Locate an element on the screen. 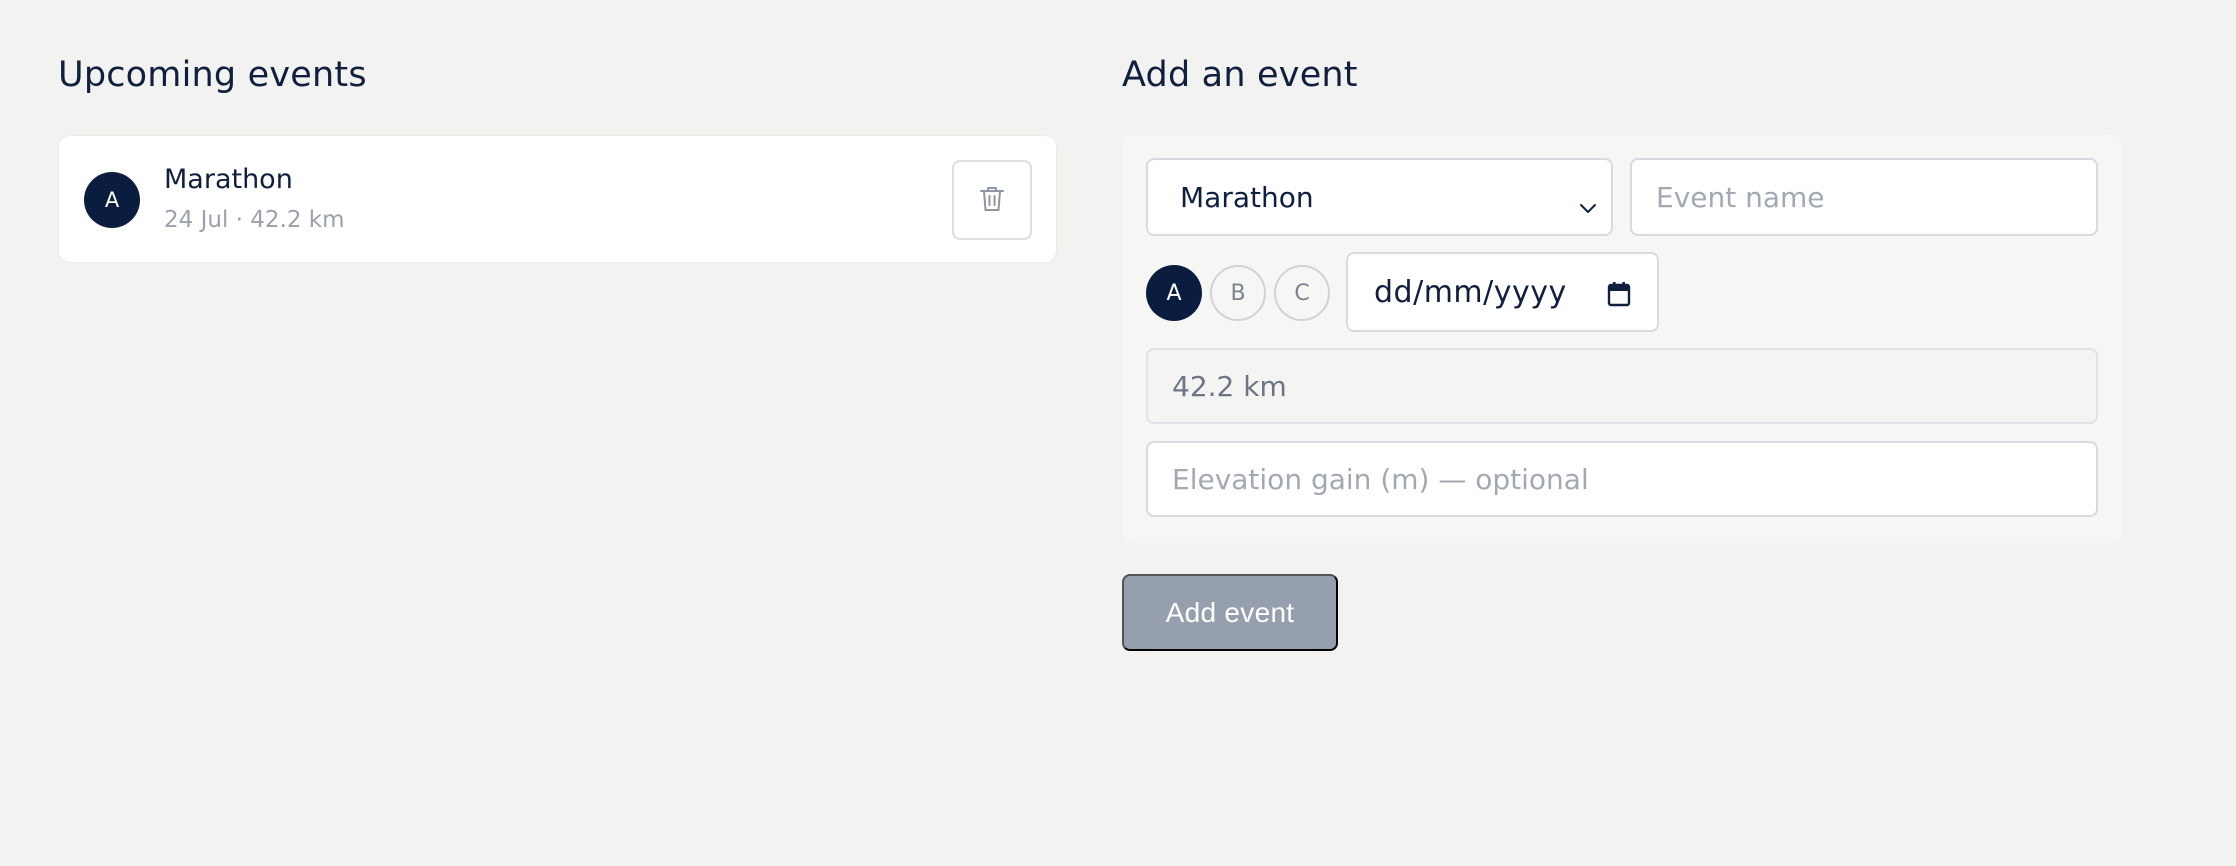 The image size is (2236, 866). upcoming-events-heading: Upcoming events is located at coordinates (212, 75).